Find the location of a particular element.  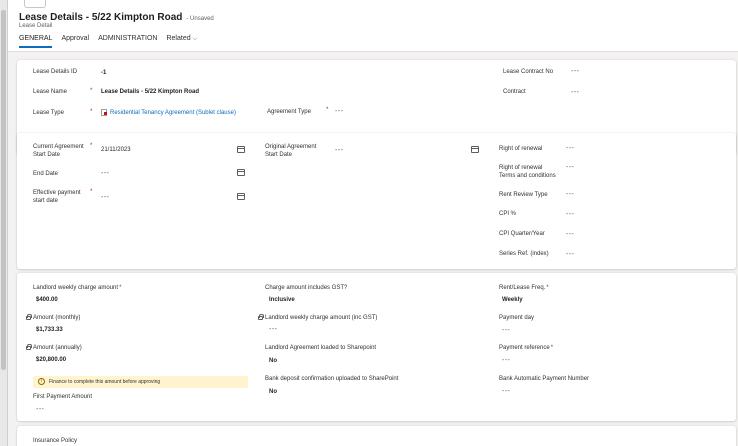

landlord-weekly-label-text: Landlord weekly charge amount is located at coordinates (76, 288).